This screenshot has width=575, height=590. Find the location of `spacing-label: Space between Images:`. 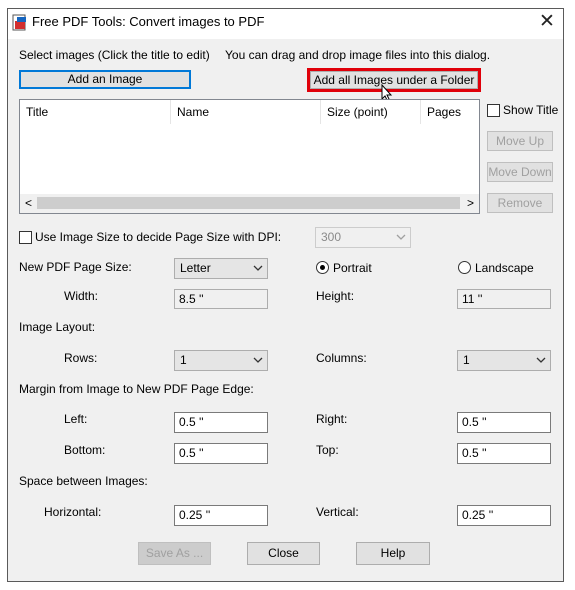

spacing-label: Space between Images: is located at coordinates (83, 481).